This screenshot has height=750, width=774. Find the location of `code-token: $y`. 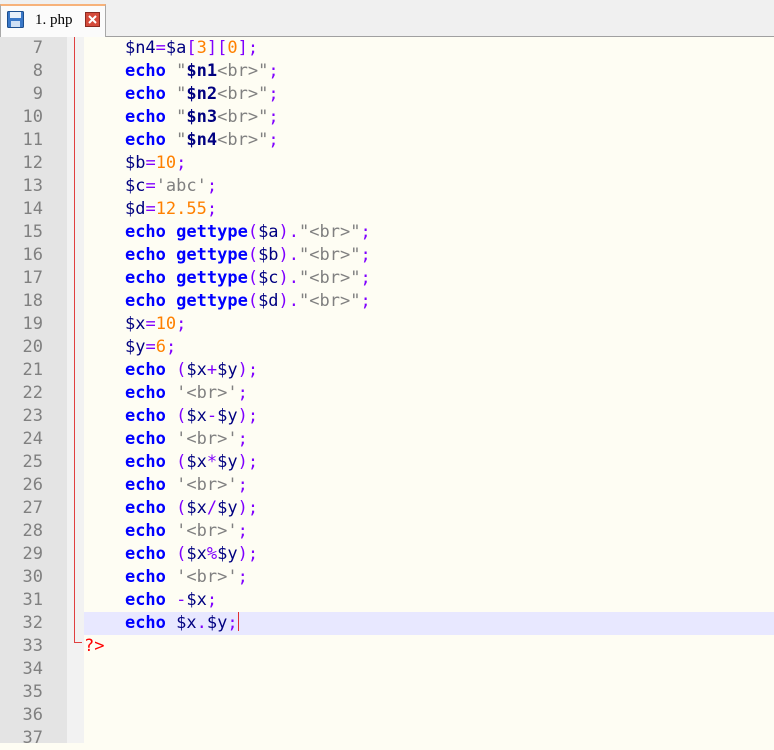

code-token: $y is located at coordinates (227, 554).